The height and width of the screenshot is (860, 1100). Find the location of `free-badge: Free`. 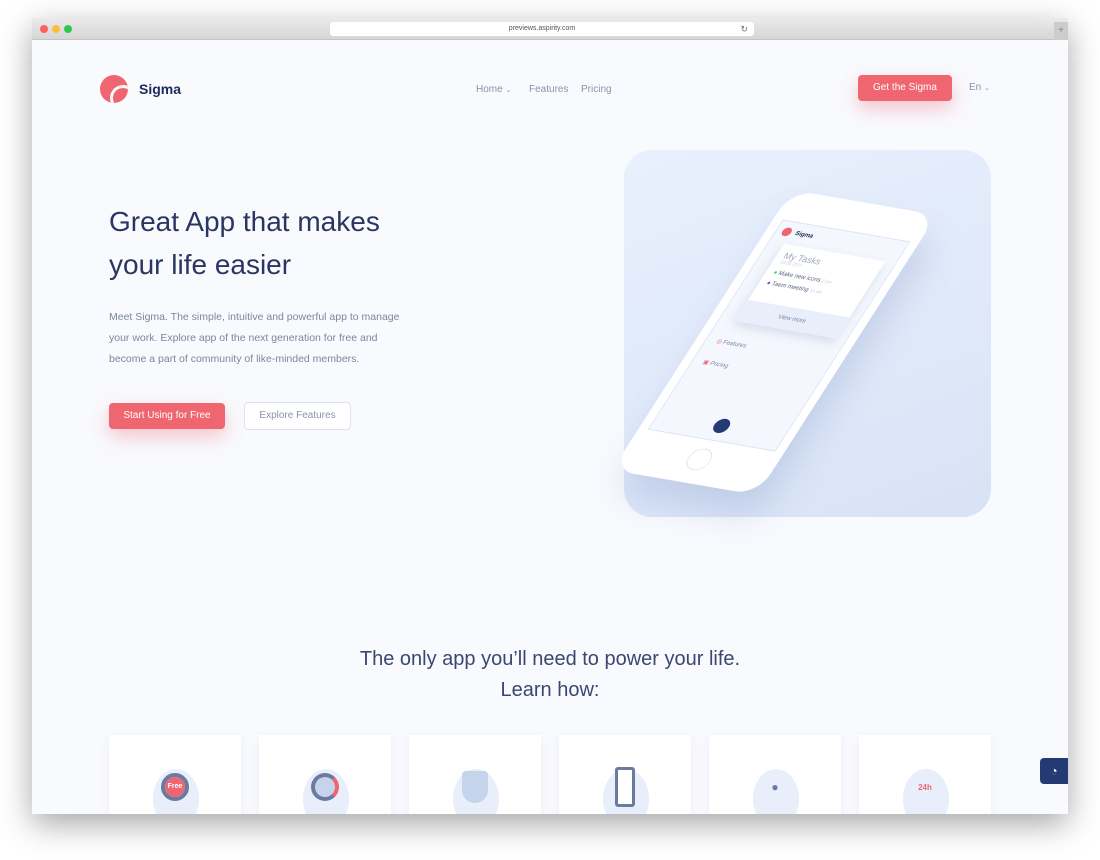

free-badge: Free is located at coordinates (175, 787).